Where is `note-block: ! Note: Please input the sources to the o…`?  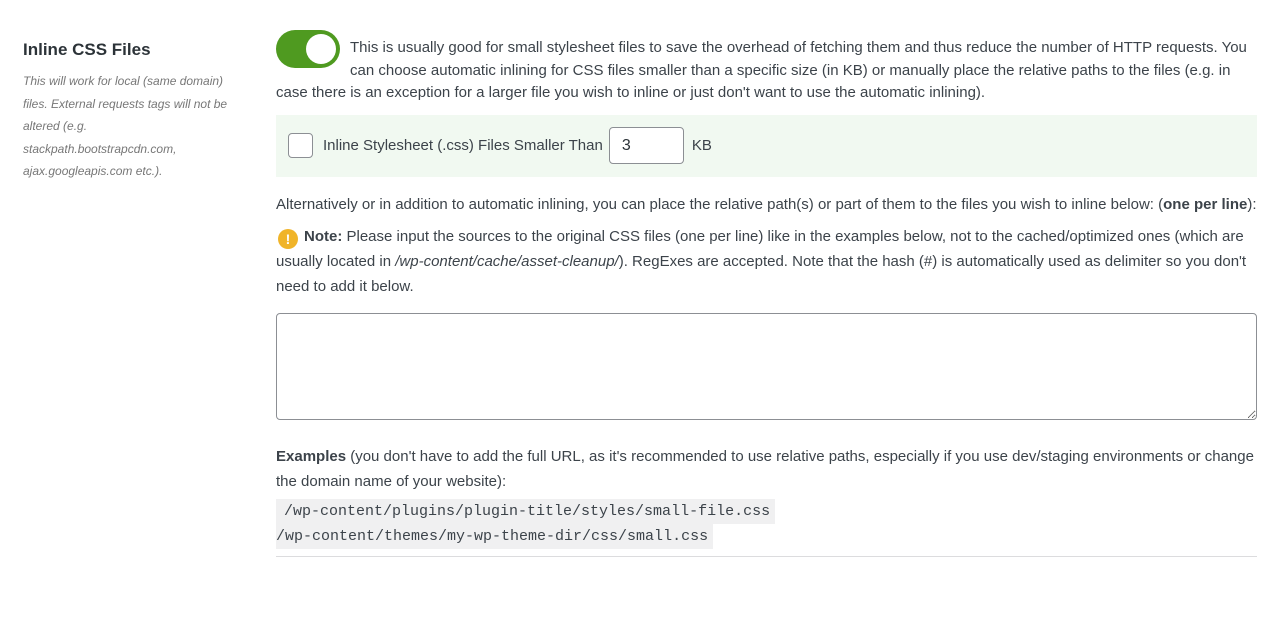
note-block: ! Note: Please input the sources to the o… is located at coordinates (761, 261).